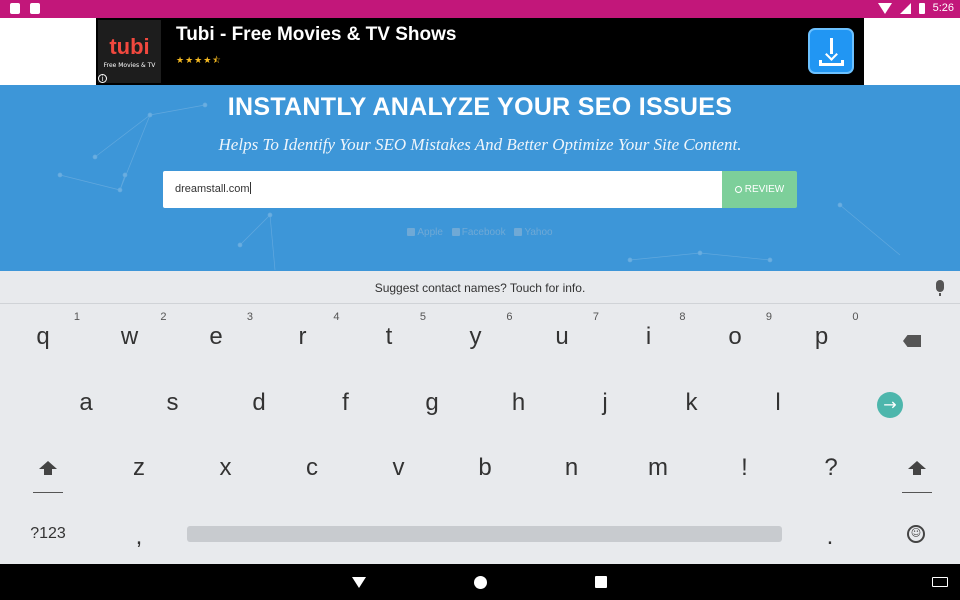 The width and height of the screenshot is (960, 600). I want to click on sd-card-icon, so click(15, 8).